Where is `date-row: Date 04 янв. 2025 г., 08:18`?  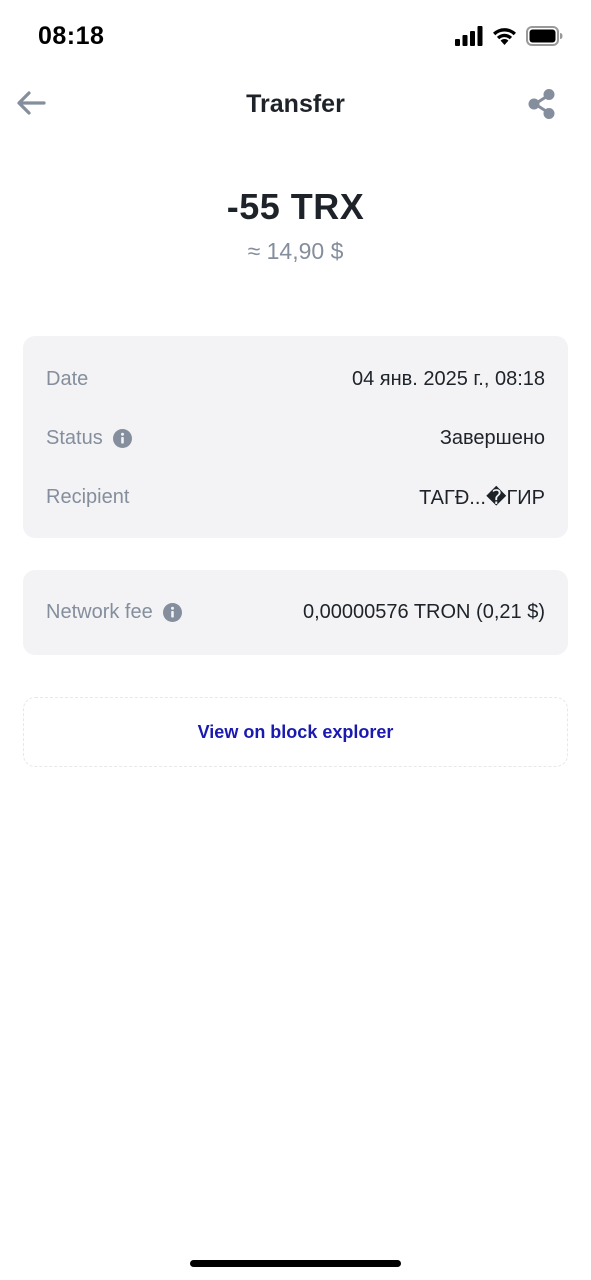 date-row: Date 04 янв. 2025 г., 08:18 is located at coordinates (295, 379).